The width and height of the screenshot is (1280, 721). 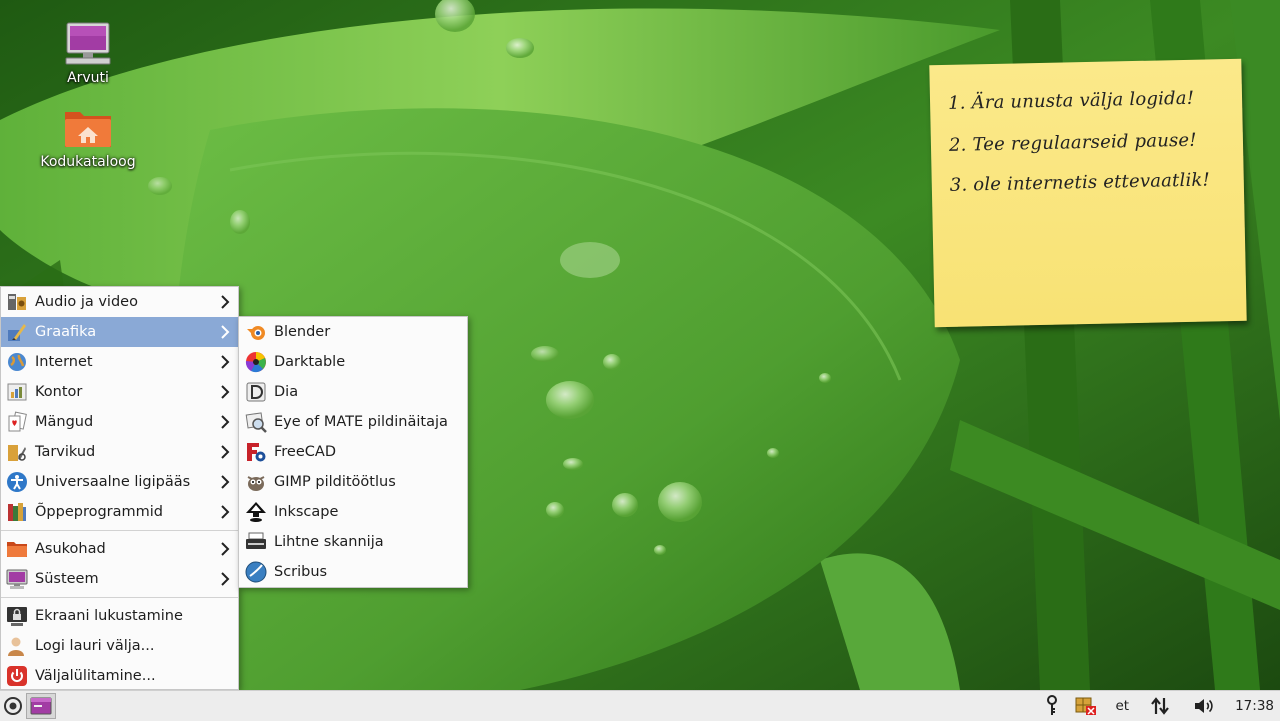 What do you see at coordinates (17, 549) in the screenshot?
I see `places-folder-icon` at bounding box center [17, 549].